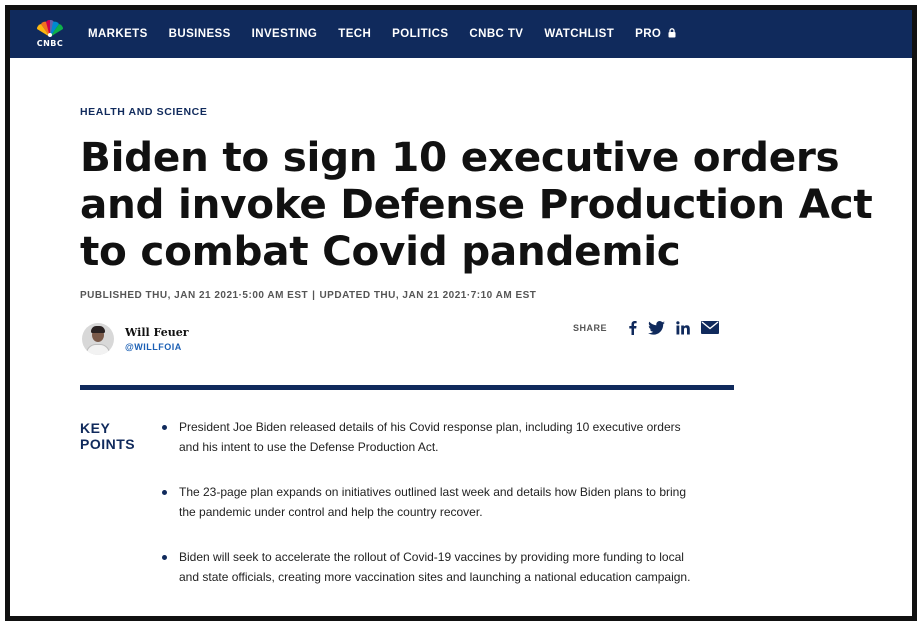  What do you see at coordinates (683, 327) in the screenshot?
I see `linkedin-icon` at bounding box center [683, 327].